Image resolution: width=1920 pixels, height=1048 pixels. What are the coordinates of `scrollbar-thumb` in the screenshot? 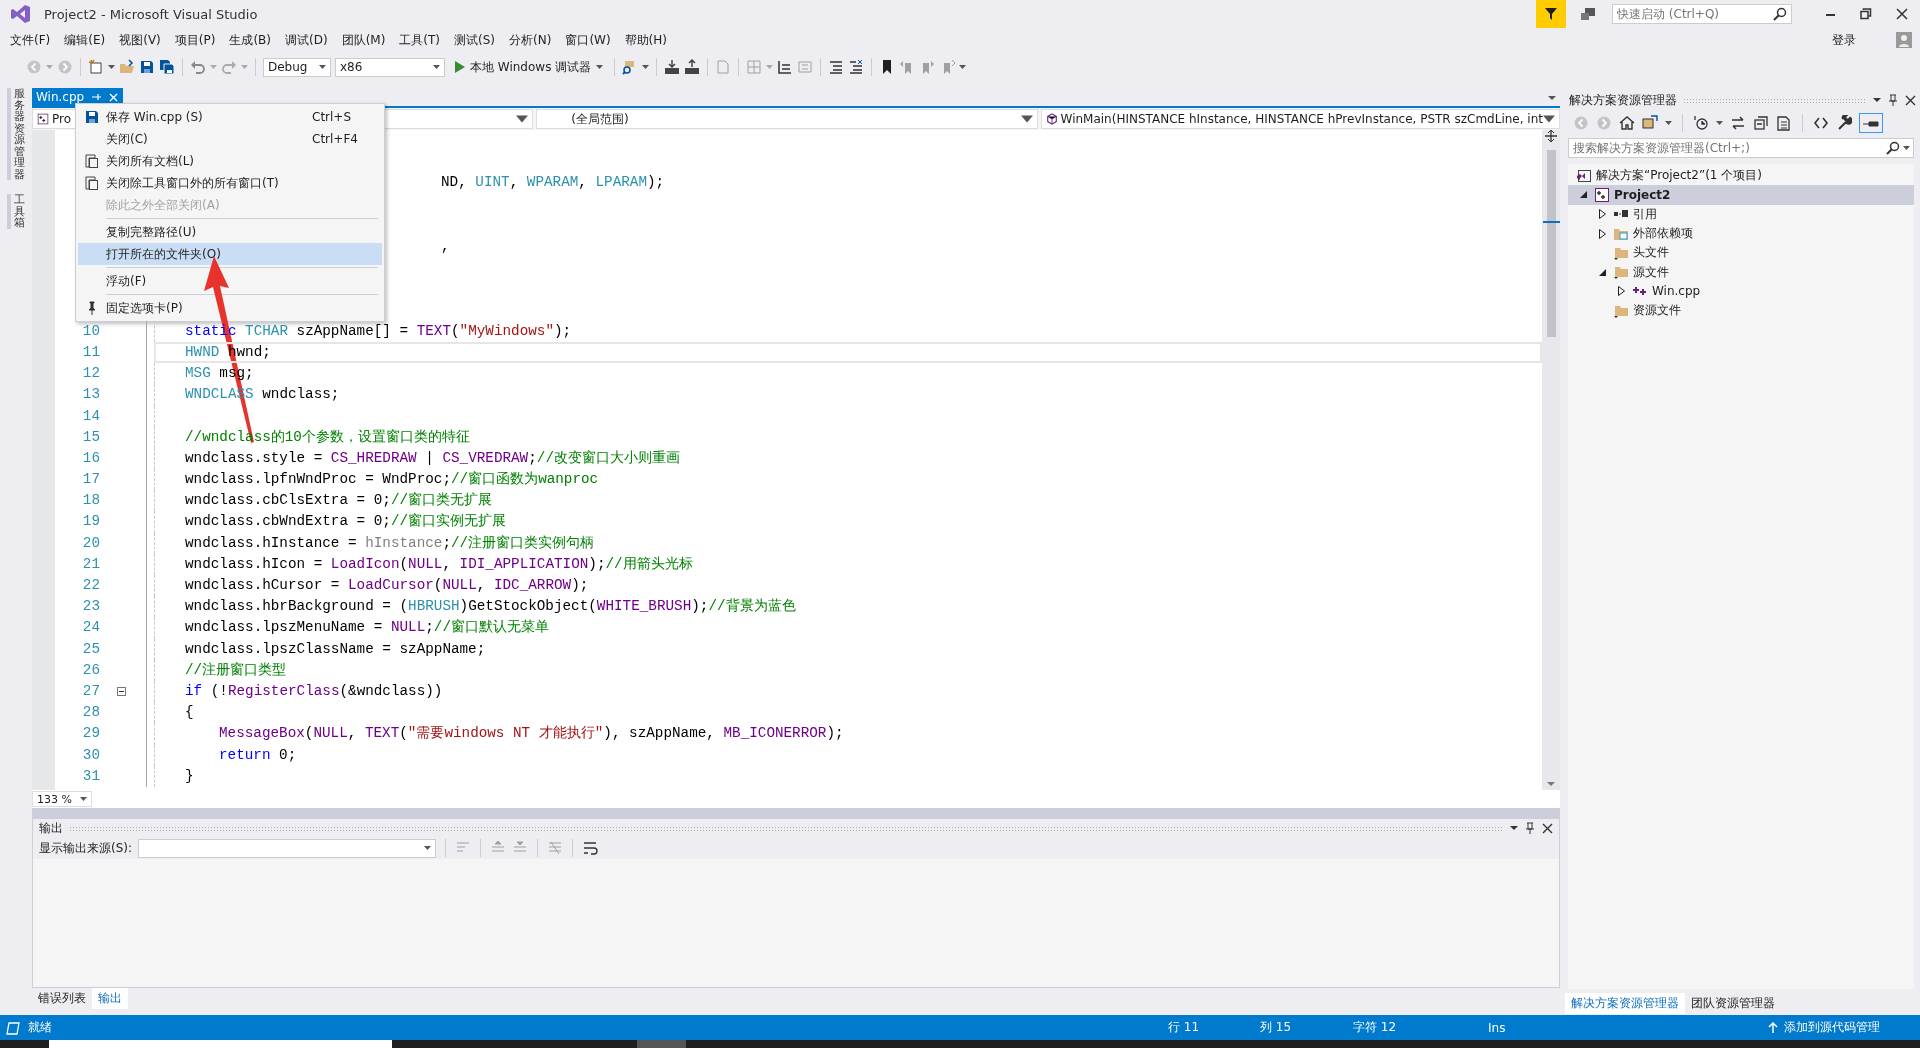 It's located at (1551, 243).